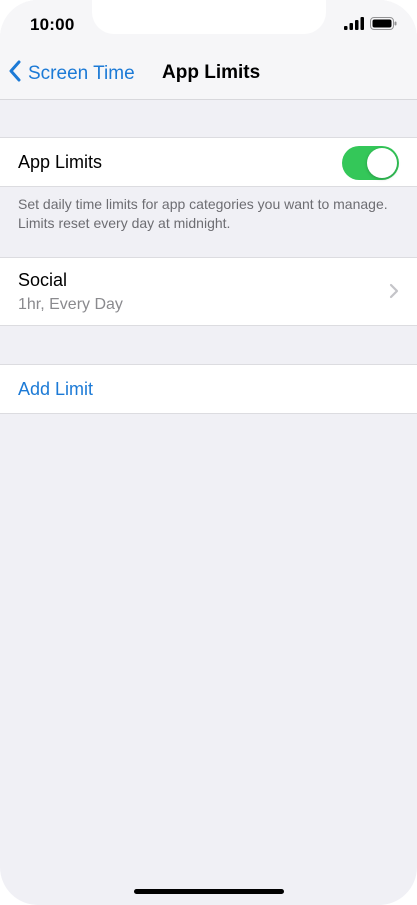 The image size is (417, 905). I want to click on home-indicator, so click(209, 891).